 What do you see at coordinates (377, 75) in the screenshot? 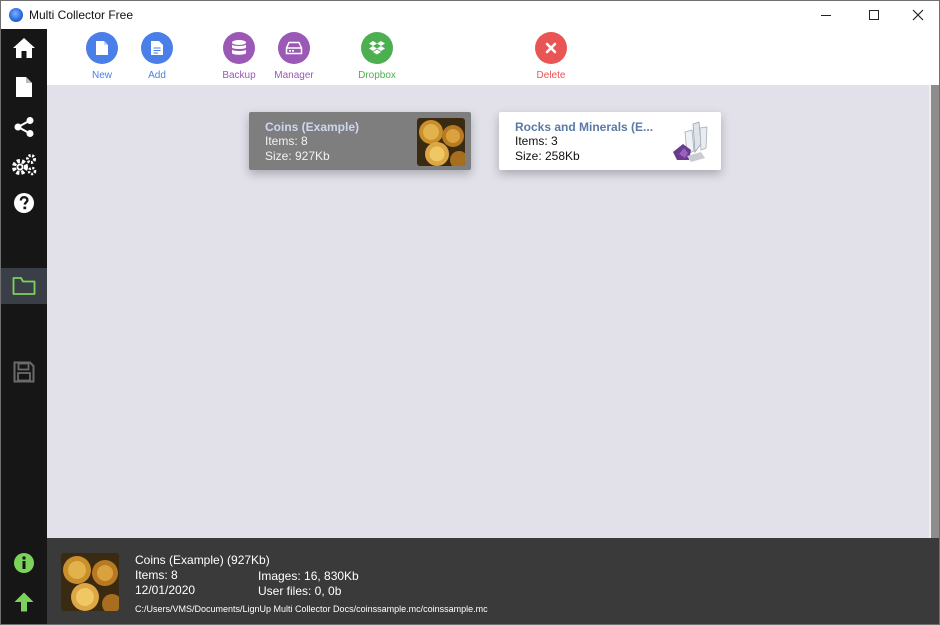
I see `dropbox-label: Dropbox` at bounding box center [377, 75].